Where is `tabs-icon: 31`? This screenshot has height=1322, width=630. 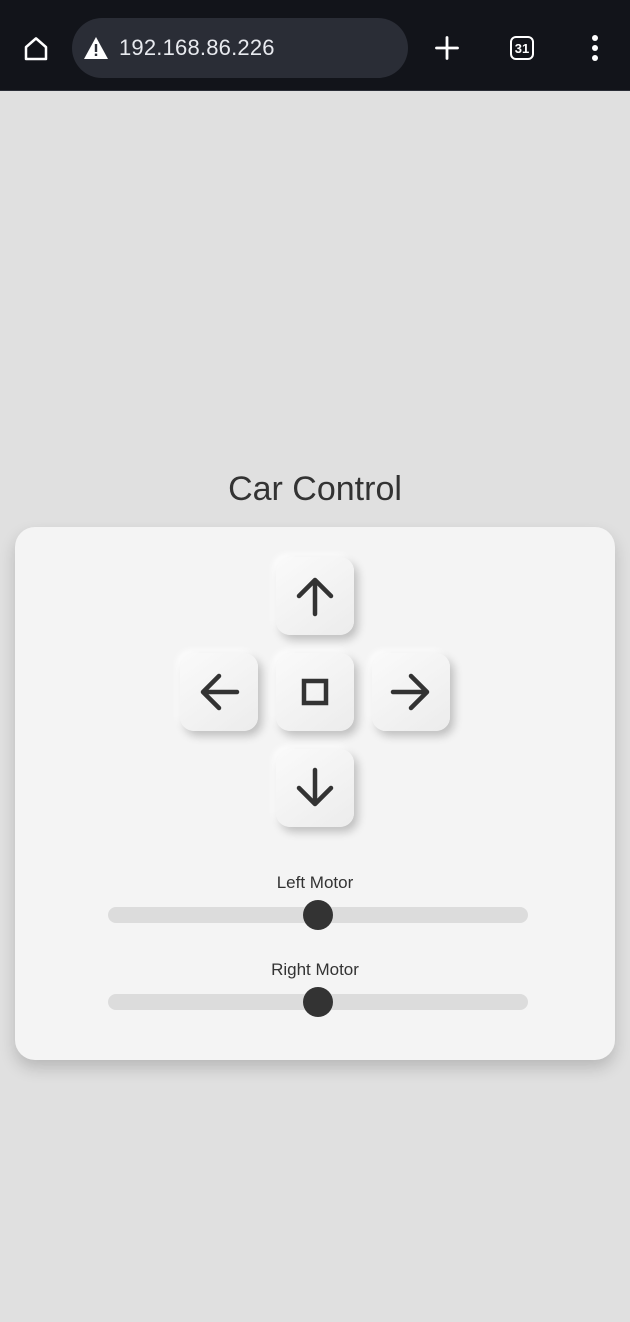
tabs-icon: 31 is located at coordinates (522, 48).